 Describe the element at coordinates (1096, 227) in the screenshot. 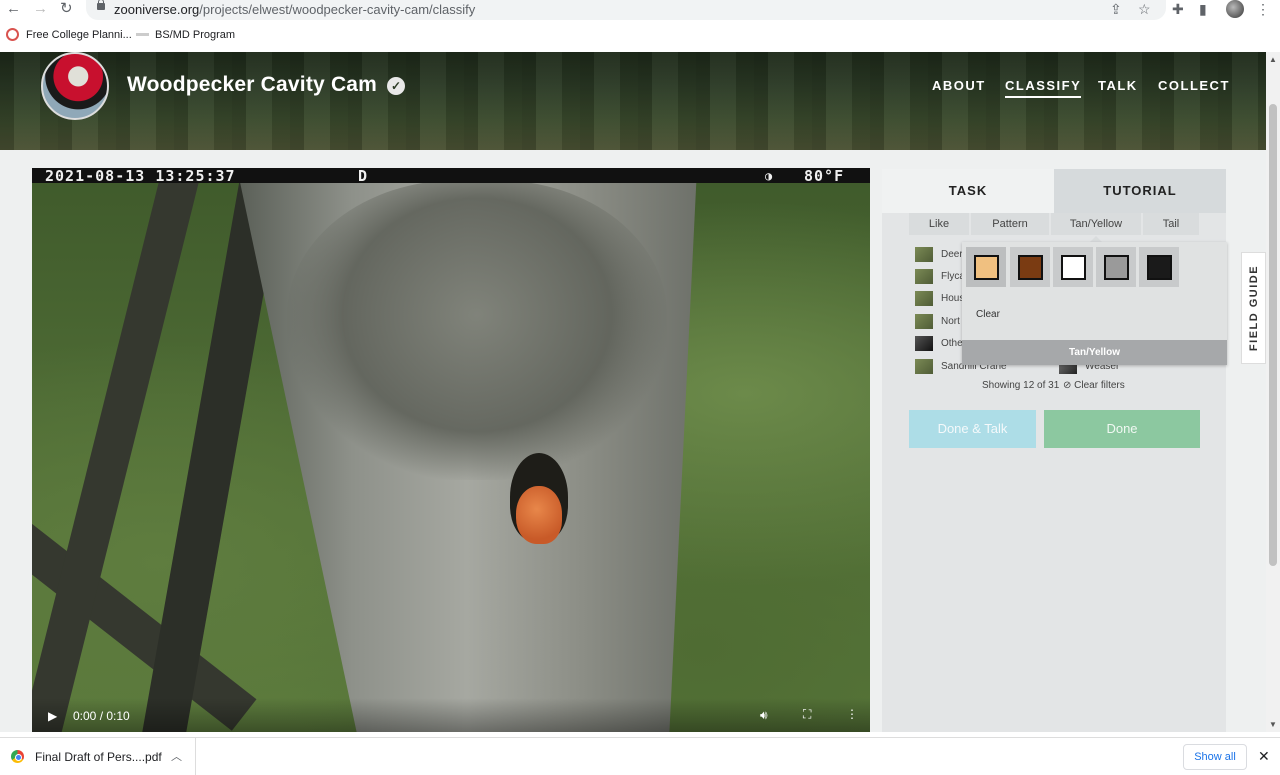

I see `filter-tan-yellow: Tan/Yellow` at that location.